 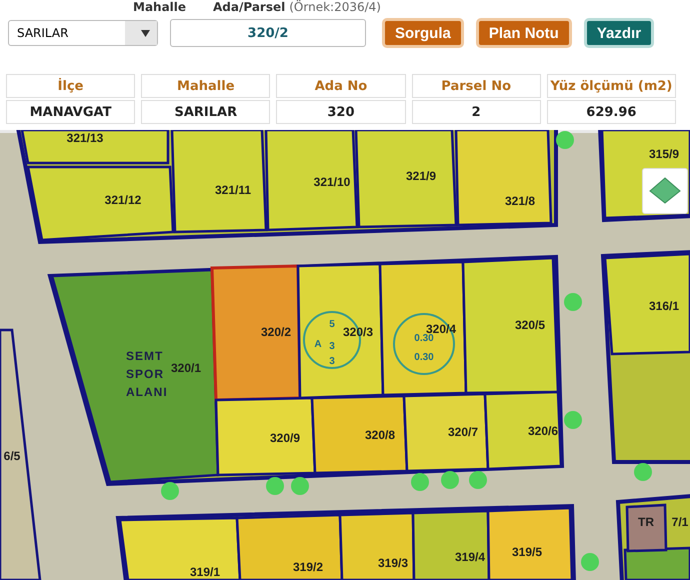 What do you see at coordinates (470, 557) in the screenshot?
I see `parcel-number: 319/4` at bounding box center [470, 557].